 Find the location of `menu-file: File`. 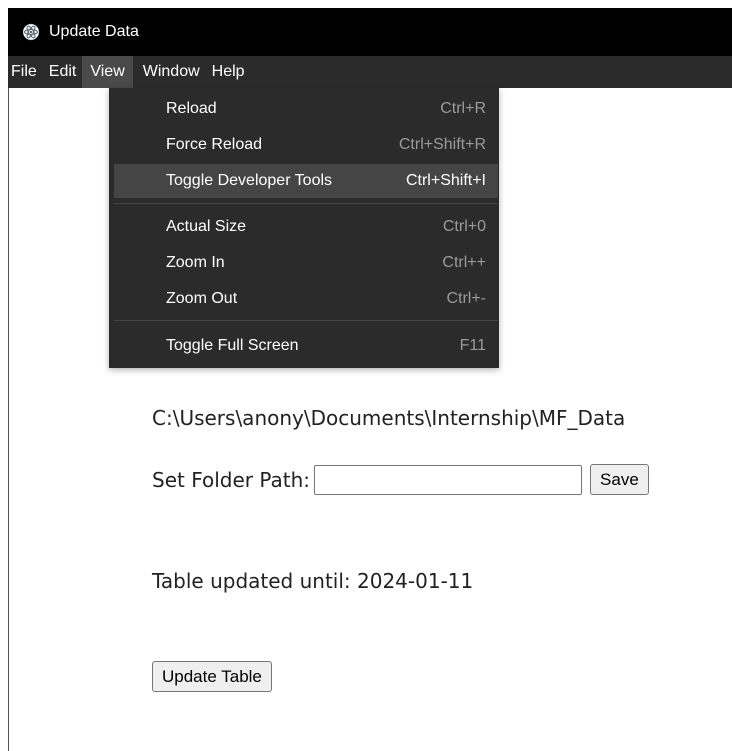

menu-file: File is located at coordinates (25, 72).